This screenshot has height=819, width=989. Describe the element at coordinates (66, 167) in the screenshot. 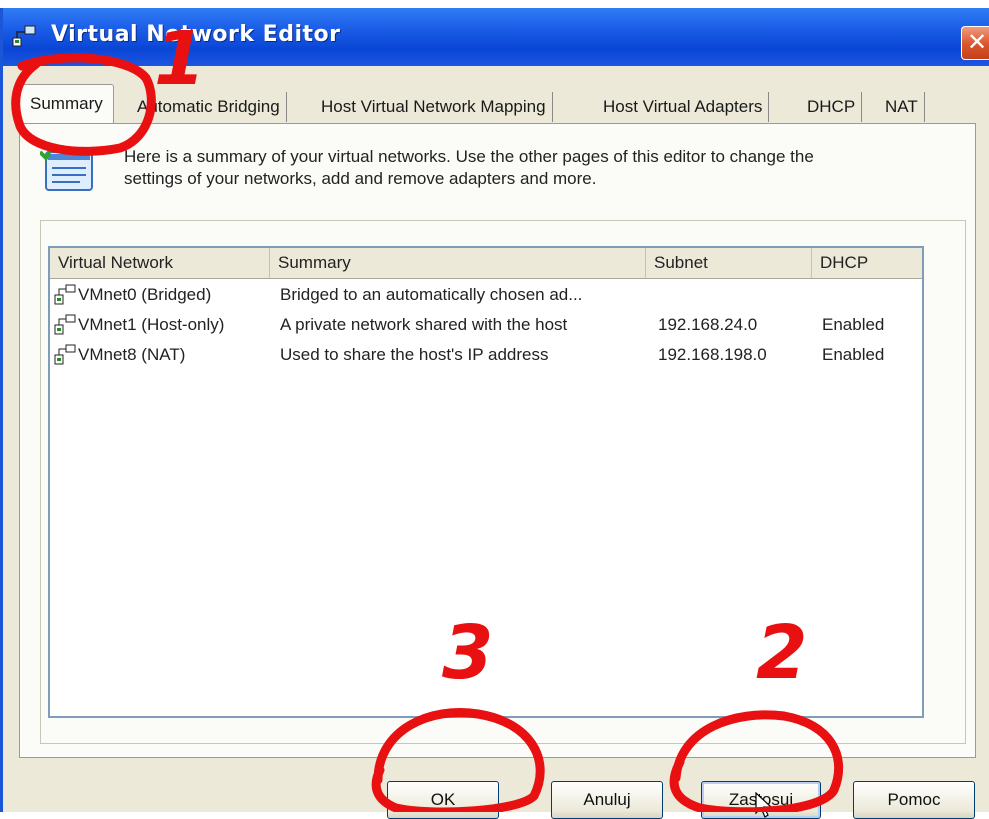

I see `list-summary-icon` at that location.